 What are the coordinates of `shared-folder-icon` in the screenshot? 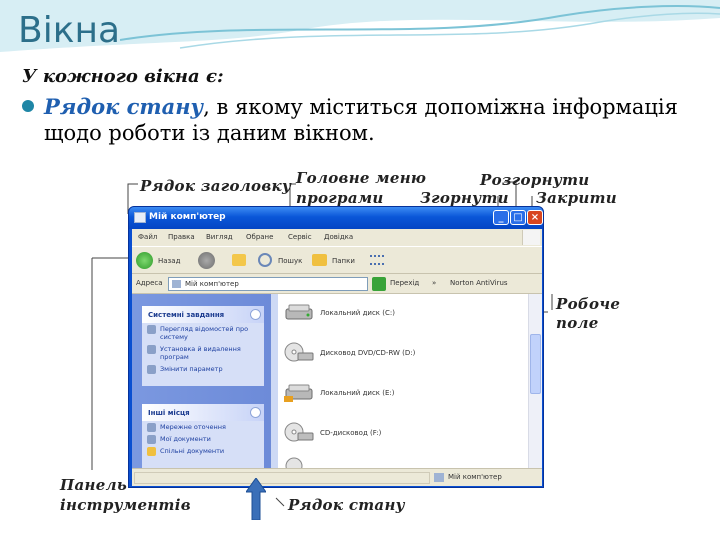 It's located at (151, 451).